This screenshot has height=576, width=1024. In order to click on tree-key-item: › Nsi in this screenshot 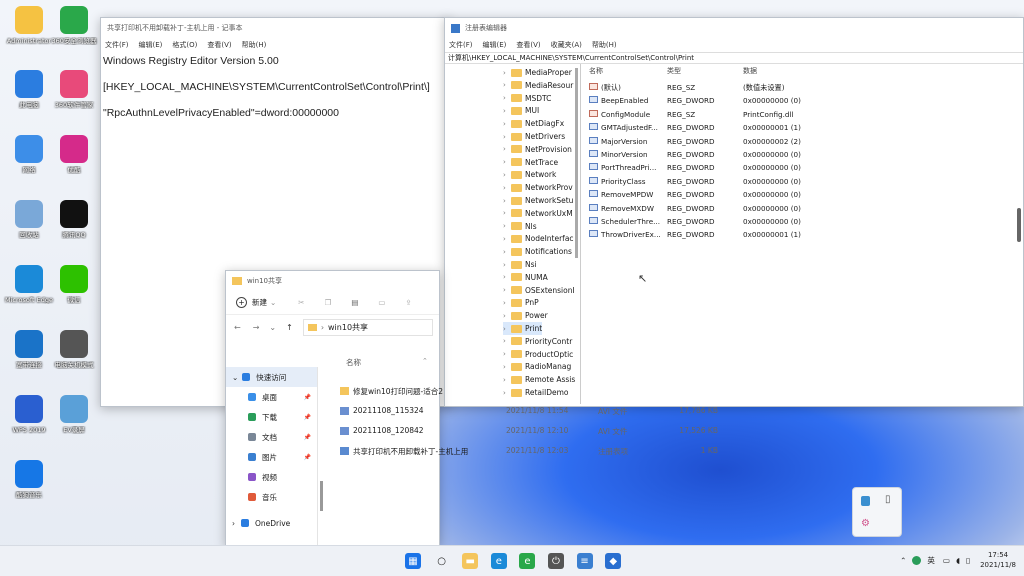, I will do `click(520, 264)`.